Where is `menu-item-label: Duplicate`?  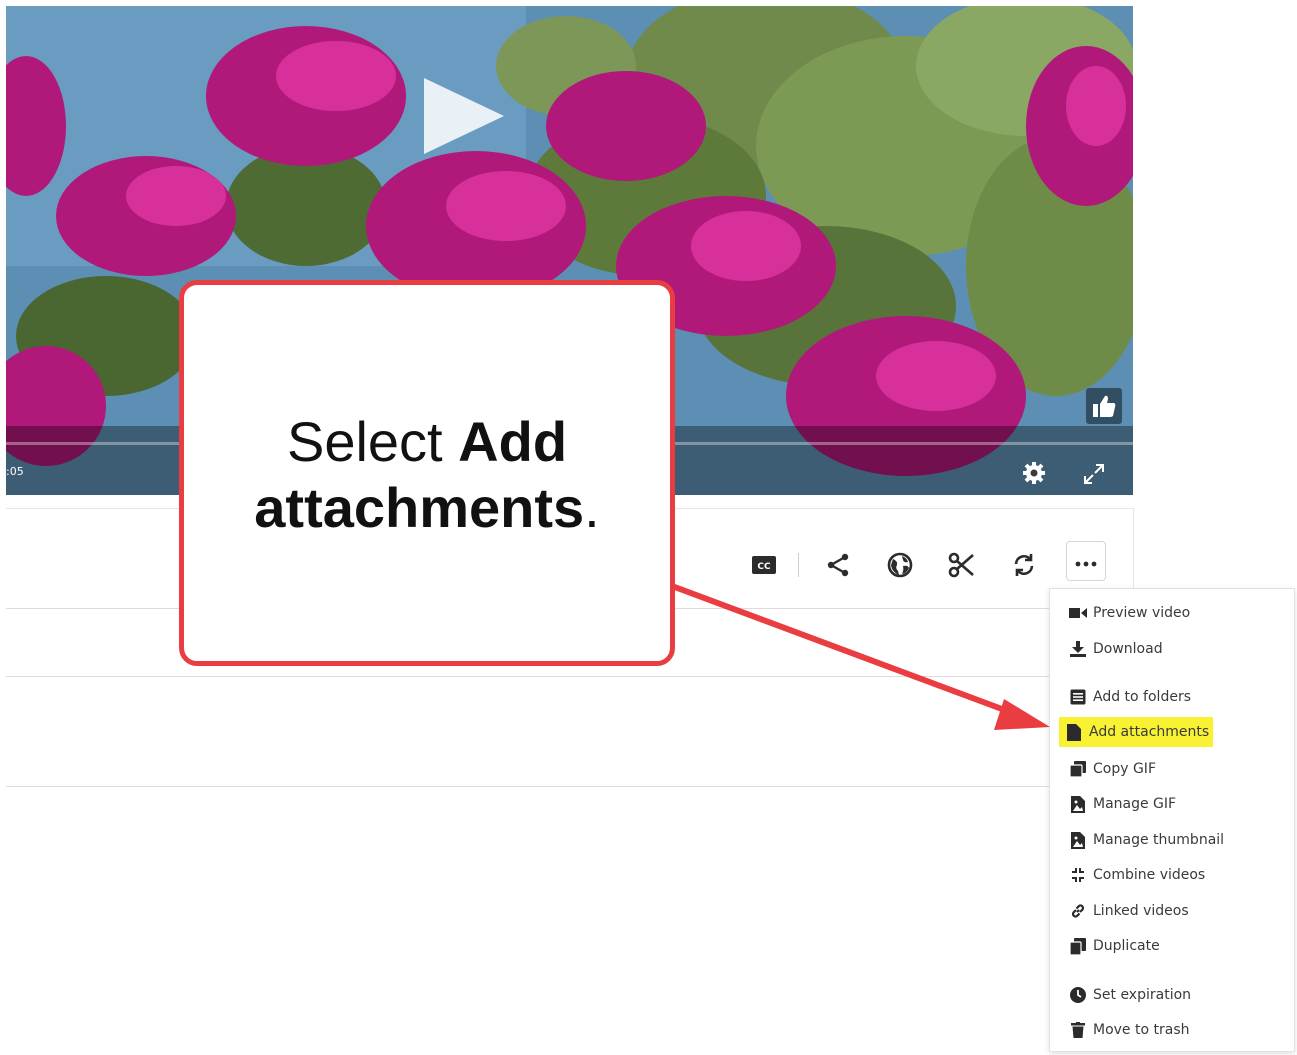 menu-item-label: Duplicate is located at coordinates (1126, 946).